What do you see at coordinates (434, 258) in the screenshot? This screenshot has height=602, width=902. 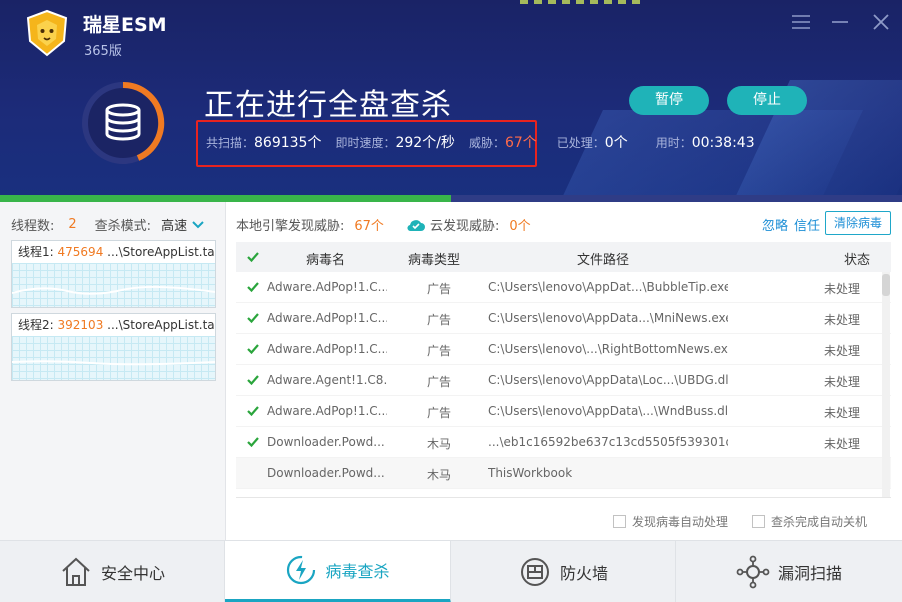 I see `column-header-type: 病毒类型` at bounding box center [434, 258].